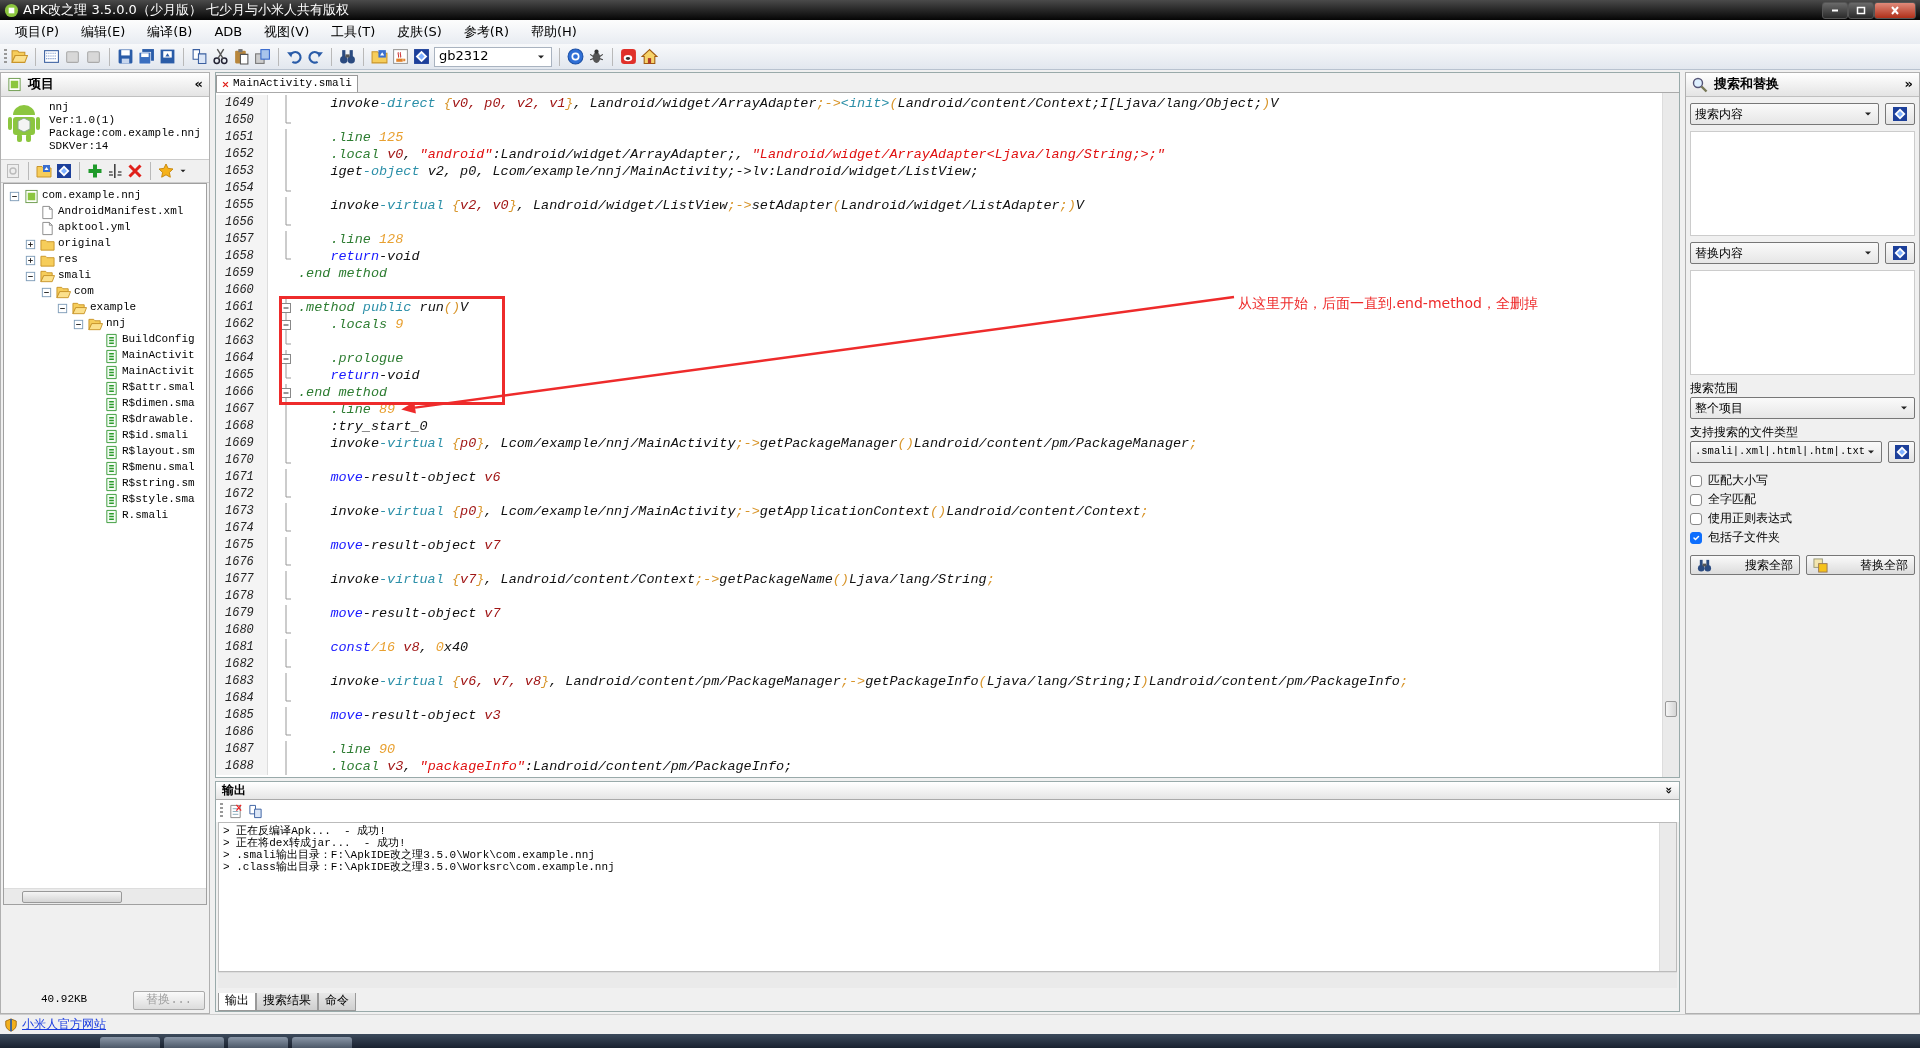 The image size is (1920, 1048). I want to click on menu-item: 编译(B), so click(170, 32).